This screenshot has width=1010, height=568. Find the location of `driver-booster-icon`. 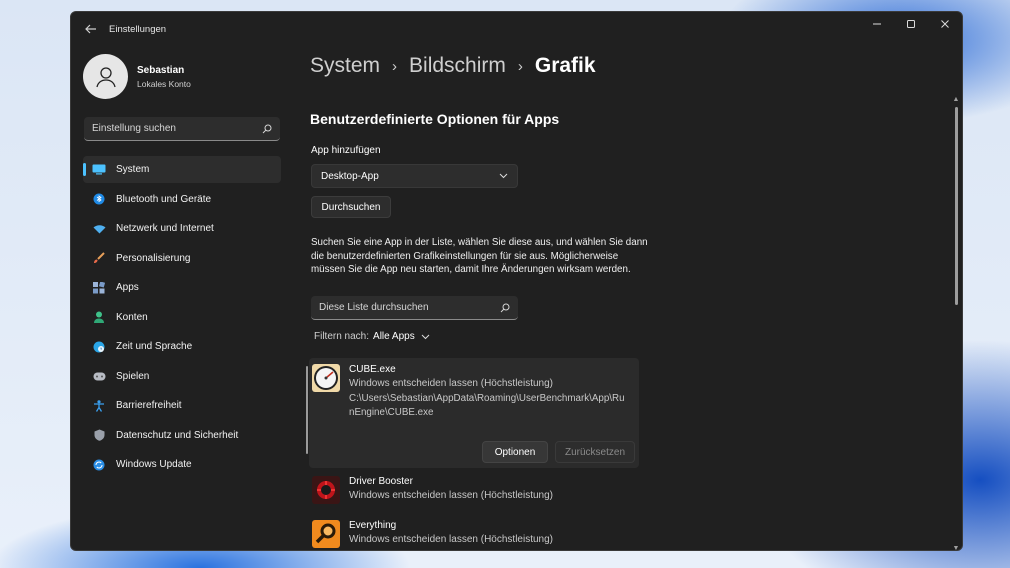

driver-booster-icon is located at coordinates (326, 490).